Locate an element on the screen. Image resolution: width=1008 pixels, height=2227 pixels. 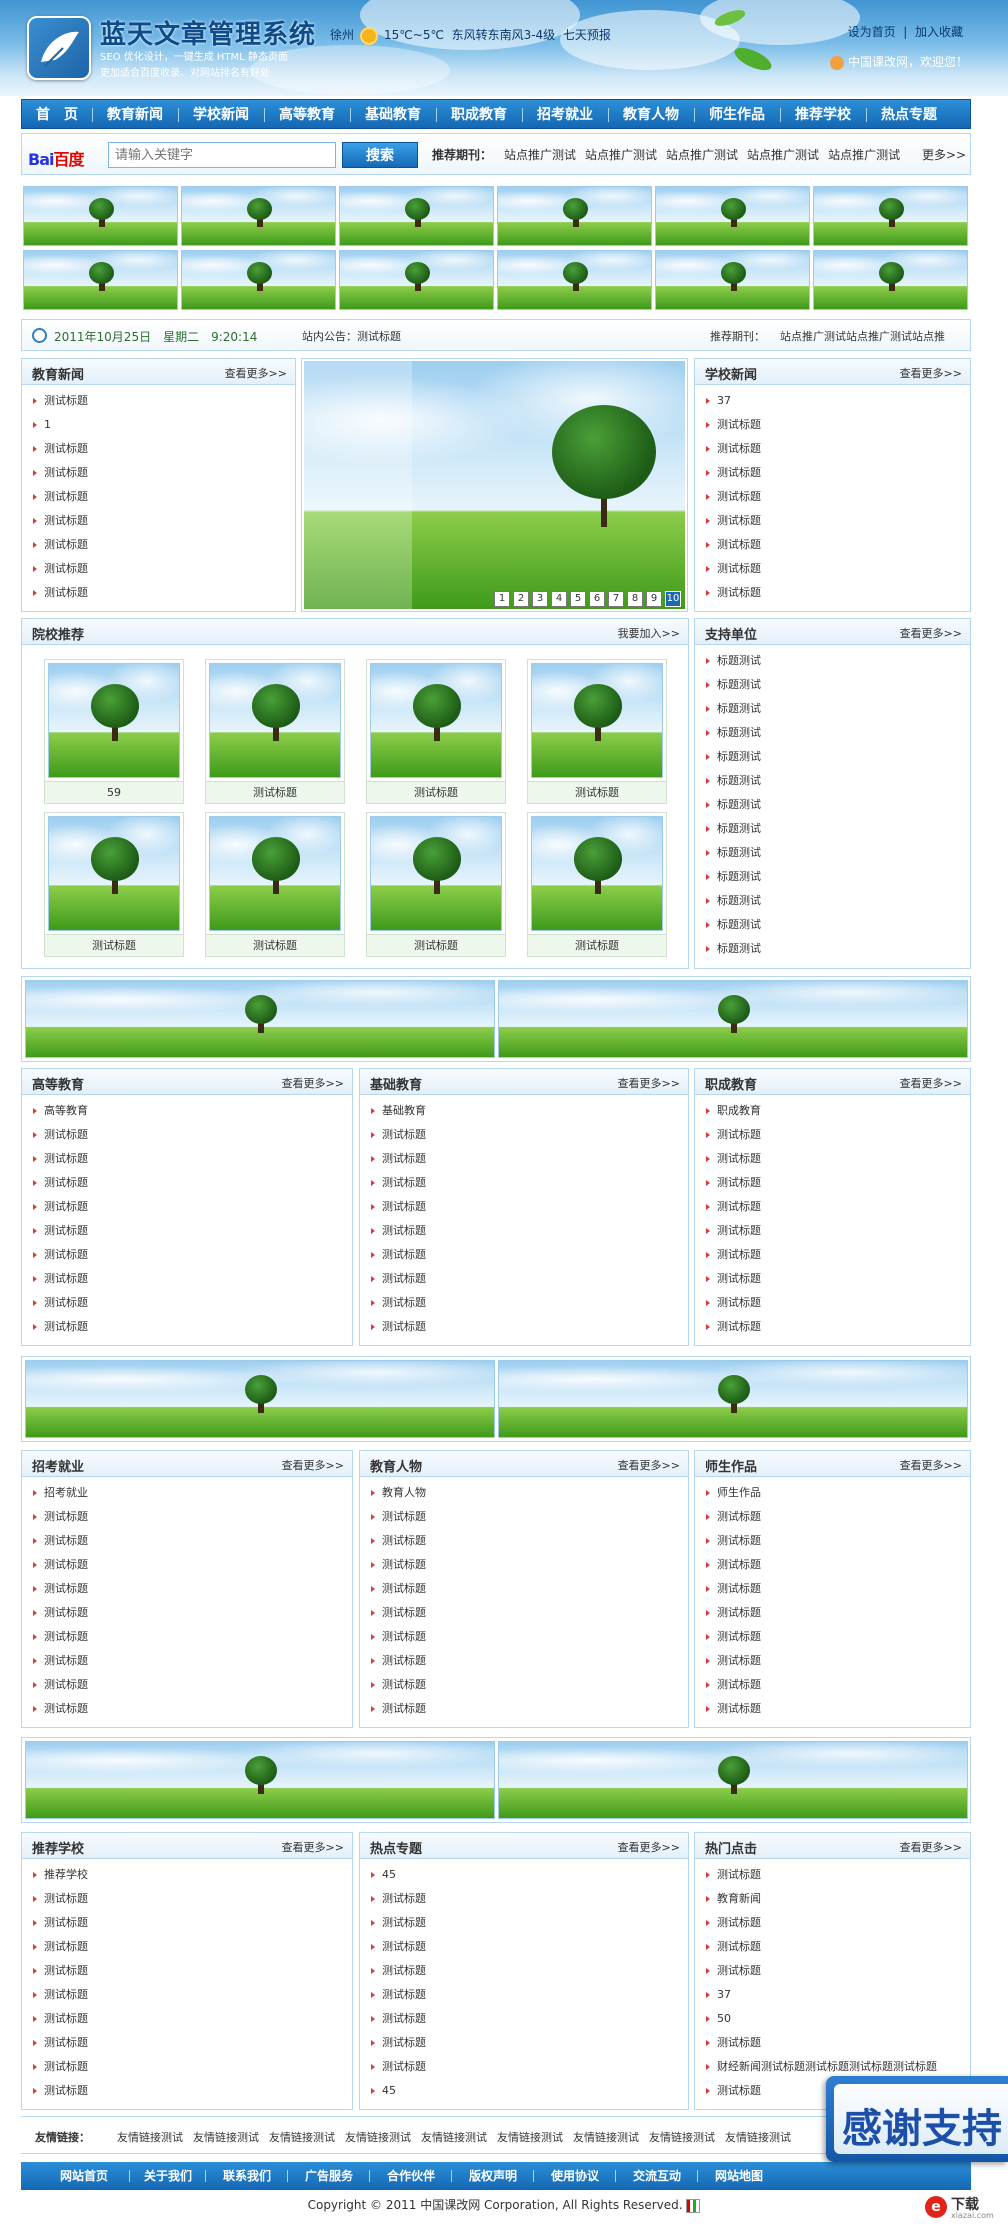
slider-page-button: 7 is located at coordinates (616, 599).